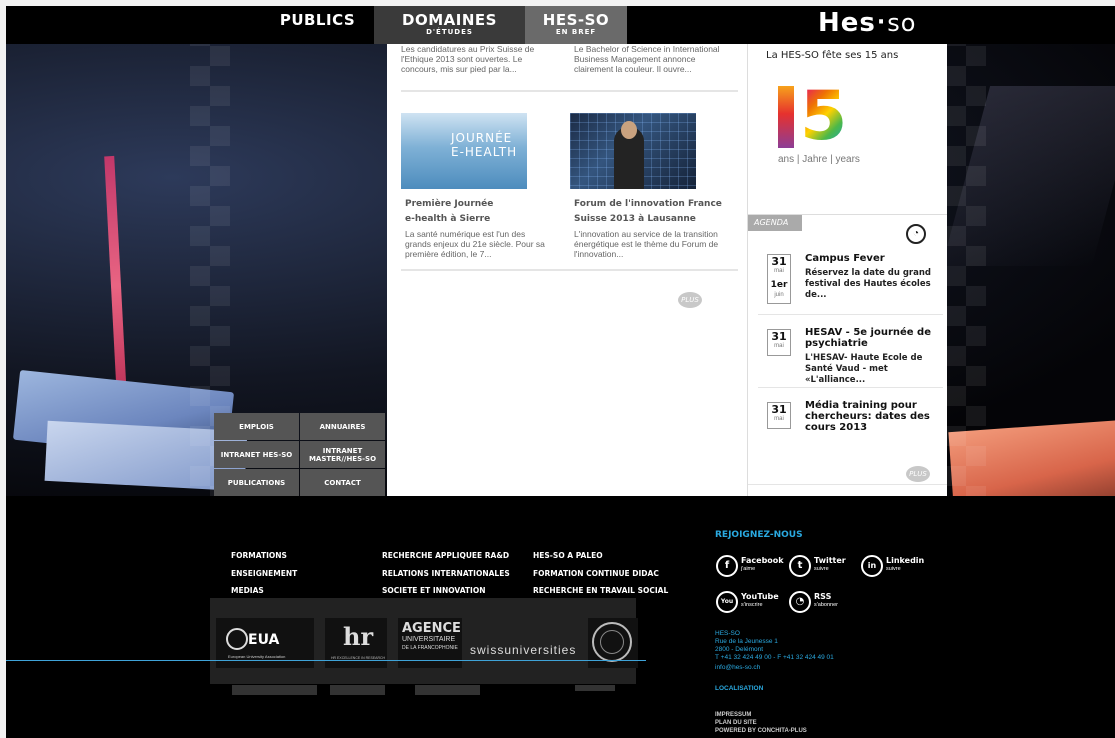 This screenshot has height=738, width=1115. Describe the element at coordinates (819, 159) in the screenshot. I see `years-text: ans | Jahre | years` at that location.